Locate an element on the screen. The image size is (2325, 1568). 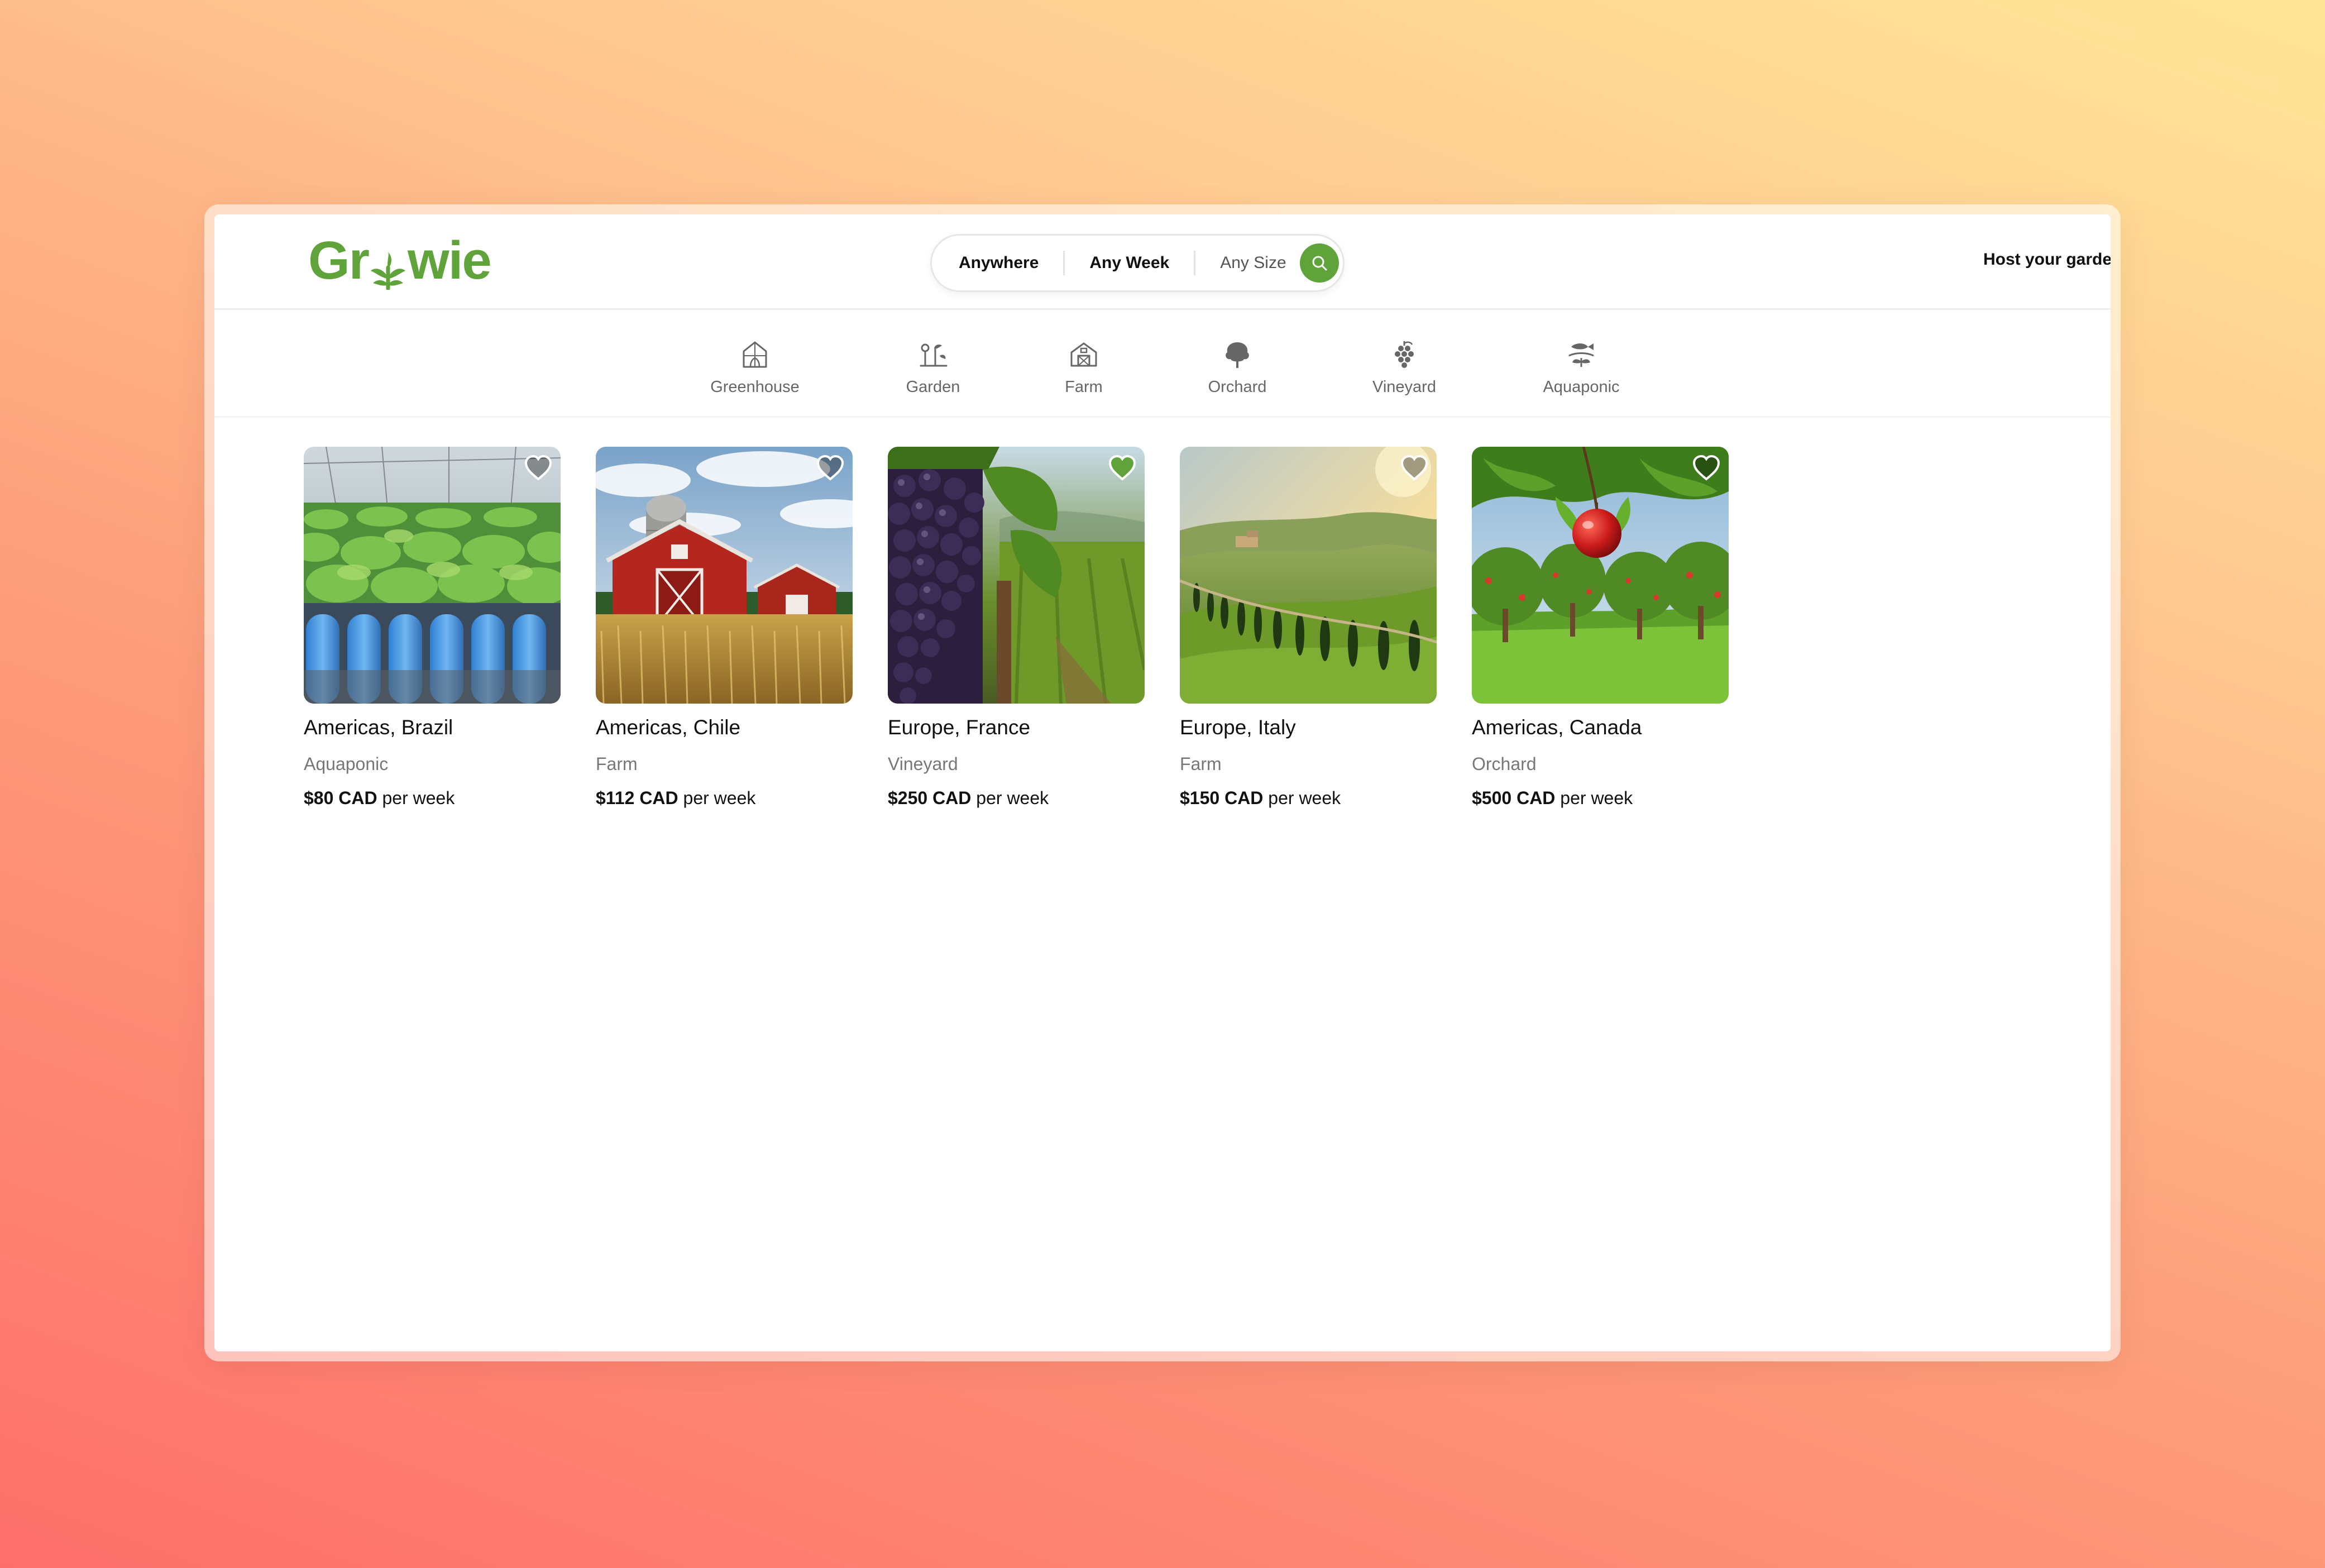
listing-location: Americas, Canada is located at coordinates (1557, 727).